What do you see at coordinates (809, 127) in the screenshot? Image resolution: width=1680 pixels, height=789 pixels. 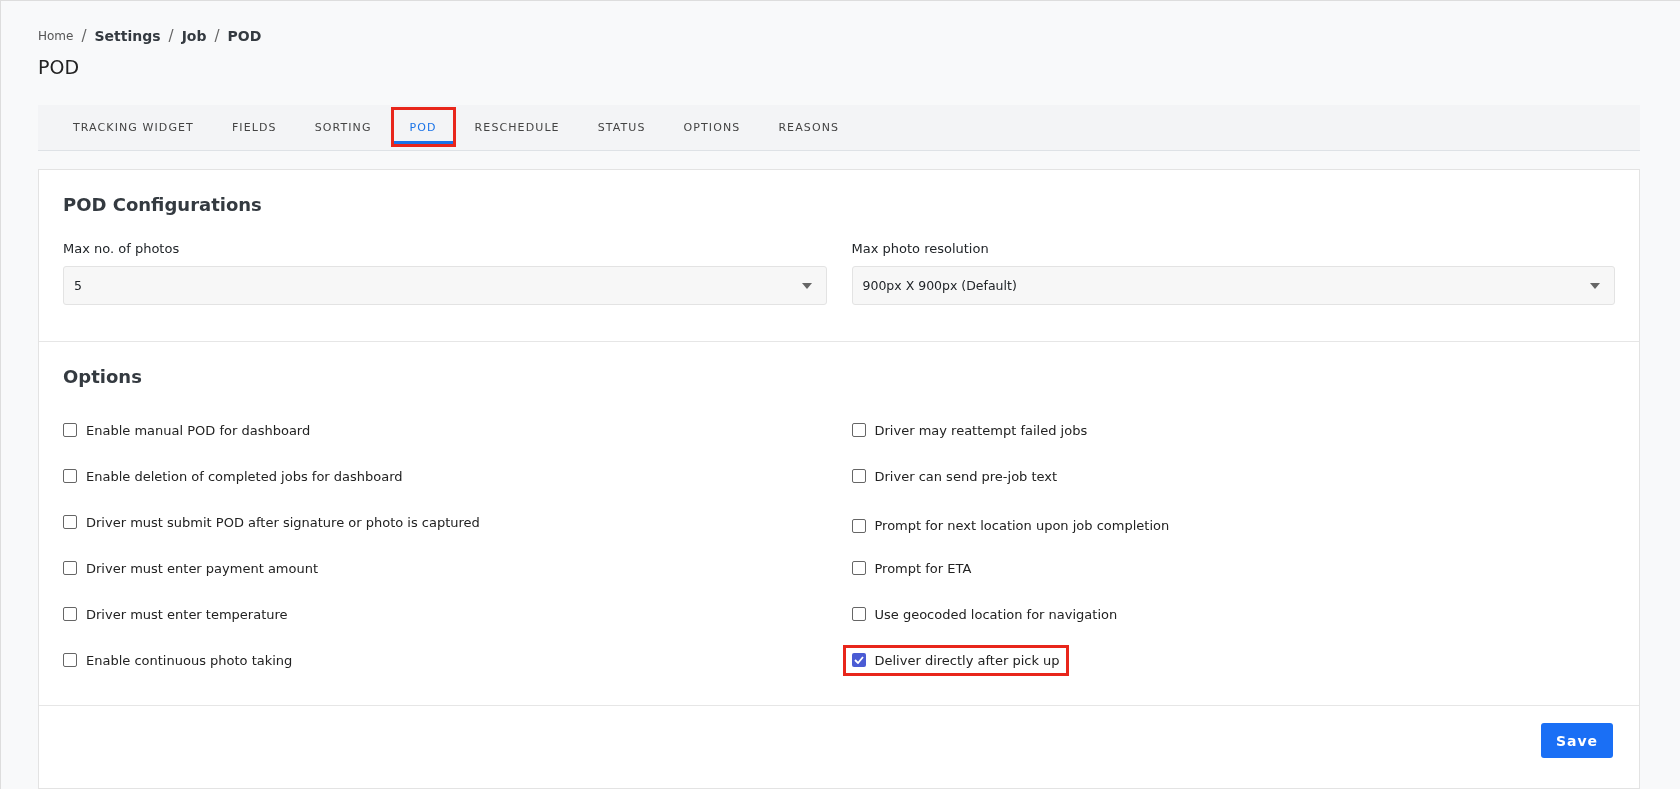 I see `tab: REASONS` at bounding box center [809, 127].